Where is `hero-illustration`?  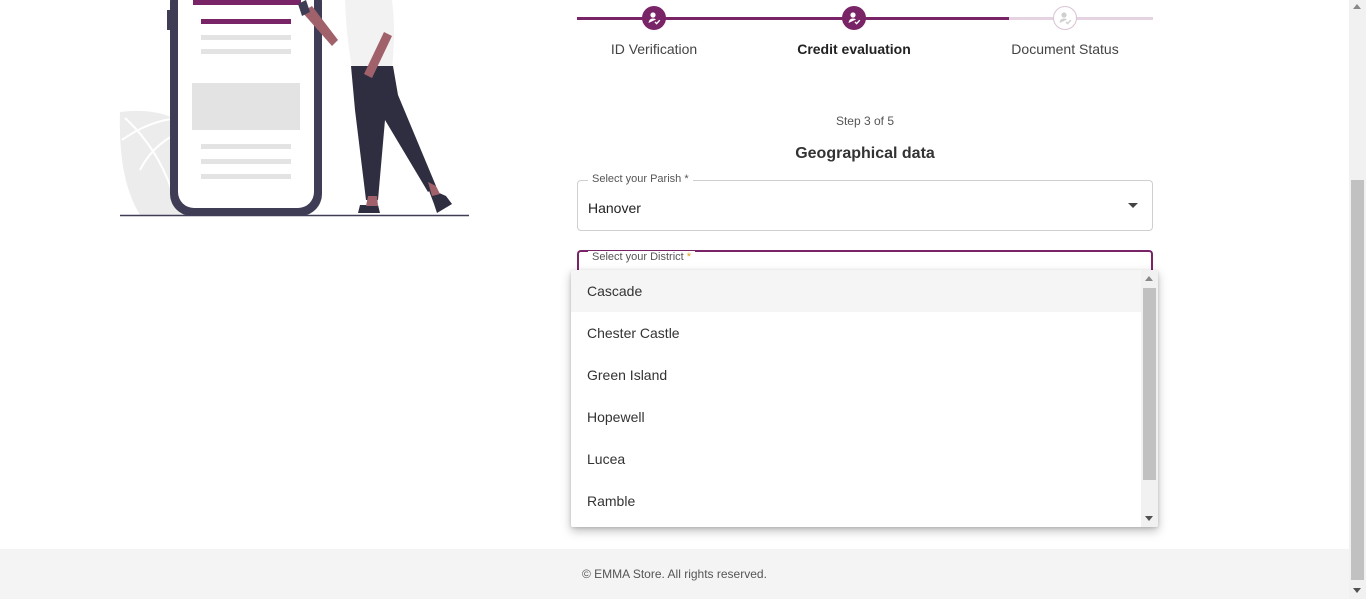
hero-illustration is located at coordinates (294, 108).